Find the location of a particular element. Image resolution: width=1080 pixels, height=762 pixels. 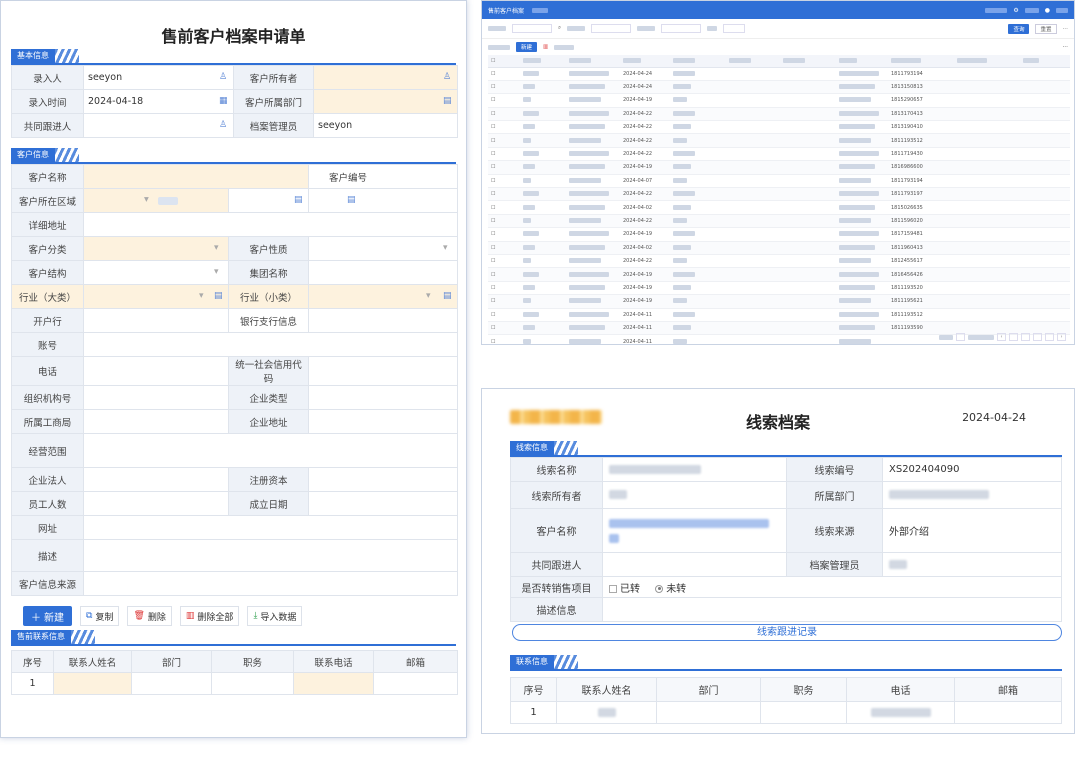

bank-field is located at coordinates (156, 320).